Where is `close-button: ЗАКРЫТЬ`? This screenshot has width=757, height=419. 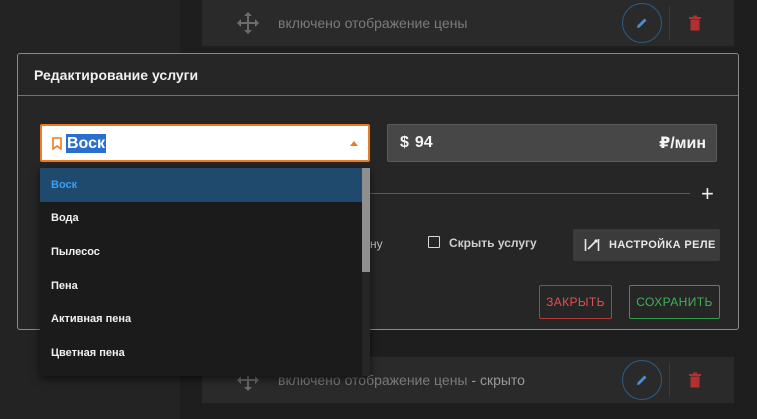
close-button: ЗАКРЫТЬ is located at coordinates (575, 302).